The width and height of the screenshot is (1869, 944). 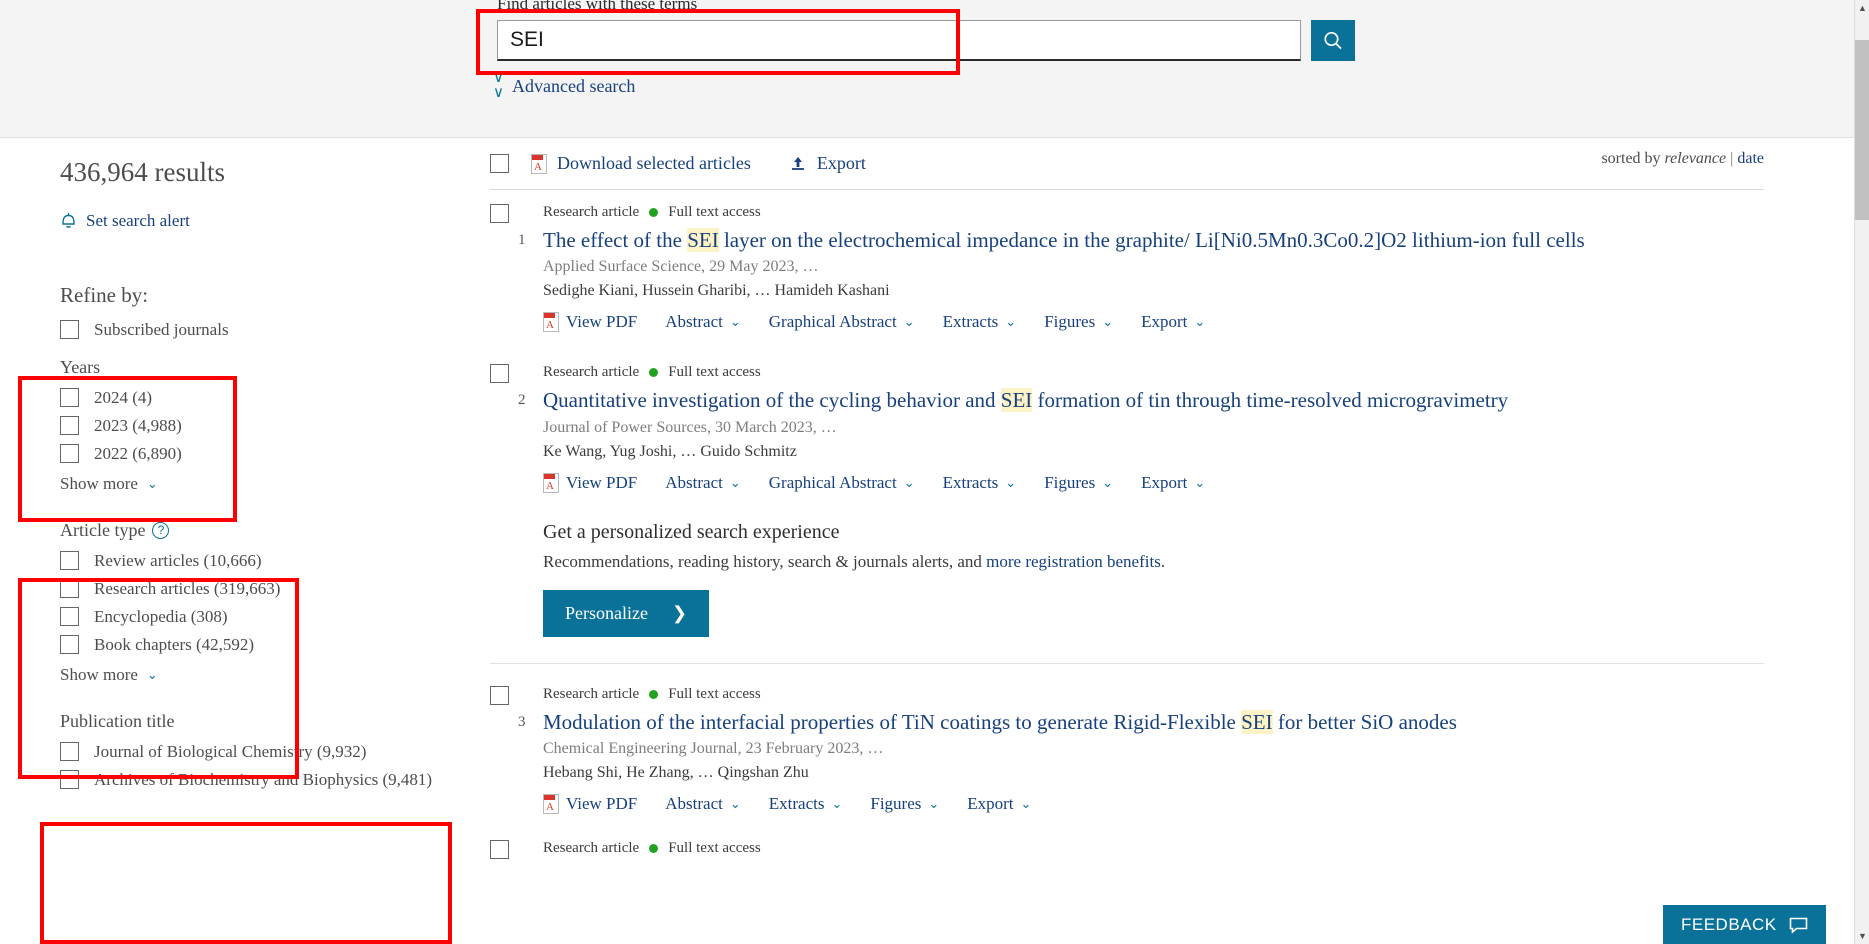 I want to click on scroll-up-arrow-icon: ▲, so click(x=1862, y=8).